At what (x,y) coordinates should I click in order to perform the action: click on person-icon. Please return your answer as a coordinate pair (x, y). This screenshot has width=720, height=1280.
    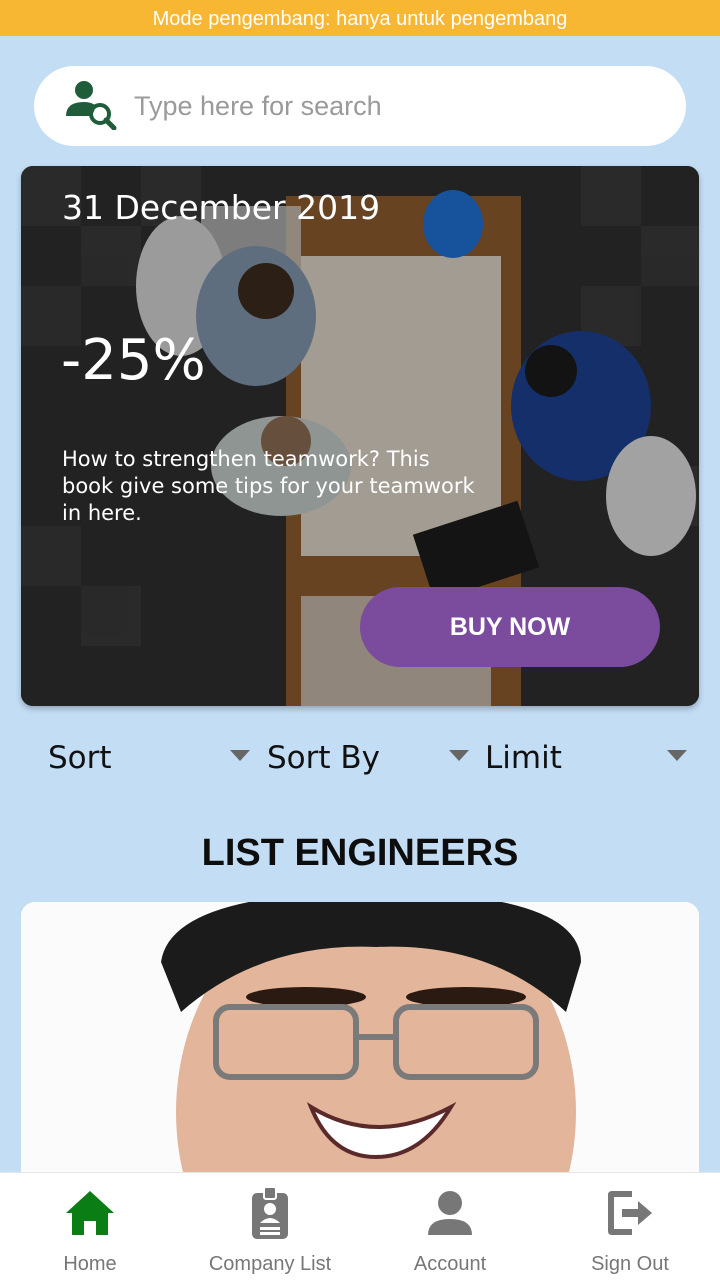
    Looking at the image, I should click on (450, 1213).